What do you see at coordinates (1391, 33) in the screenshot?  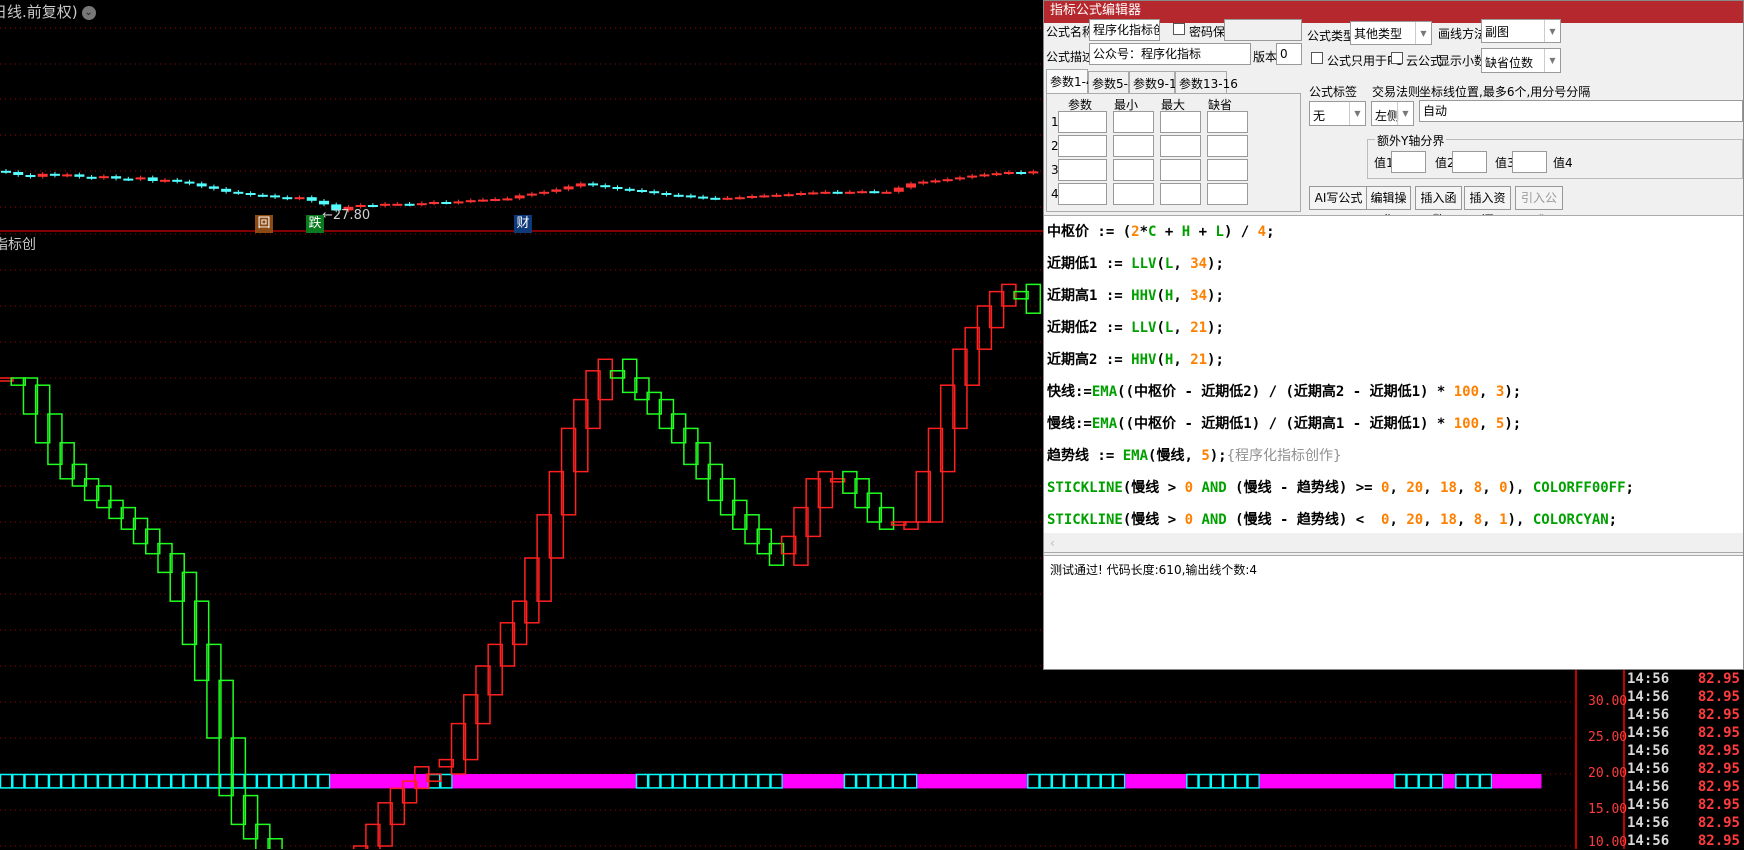 I see `formula-type-select: 其他类型 ▼` at bounding box center [1391, 33].